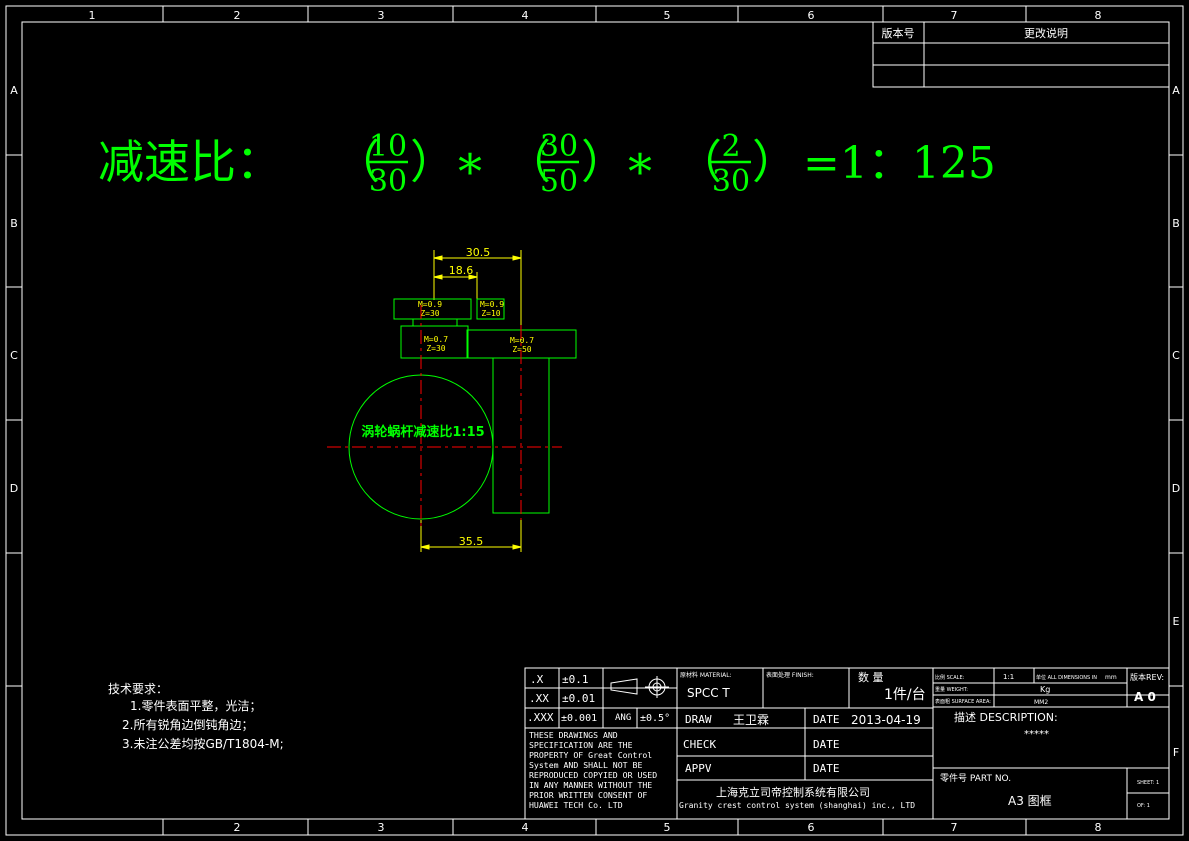 Image resolution: width=1189 pixels, height=841 pixels. Describe the element at coordinates (237, 15) in the screenshot. I see `col-label-top: 2` at that location.